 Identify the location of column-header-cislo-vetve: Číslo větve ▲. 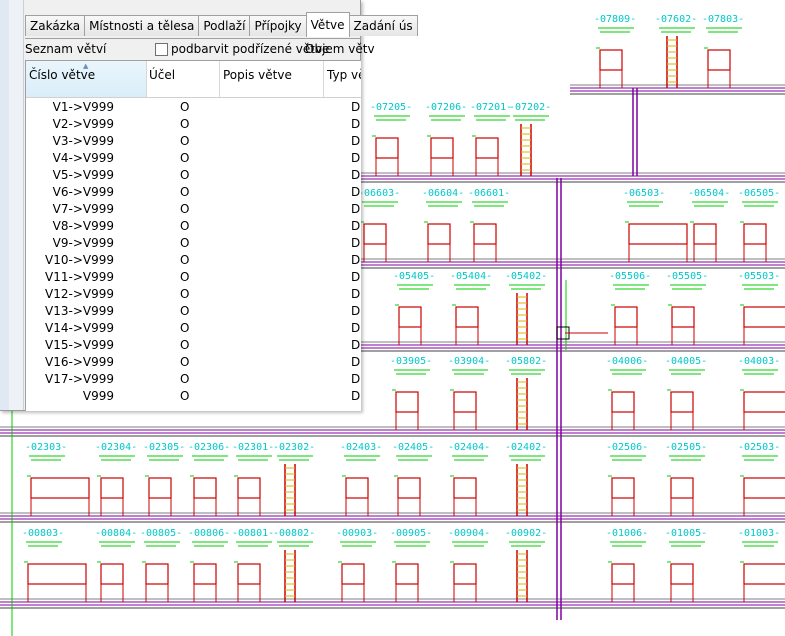
(86, 79).